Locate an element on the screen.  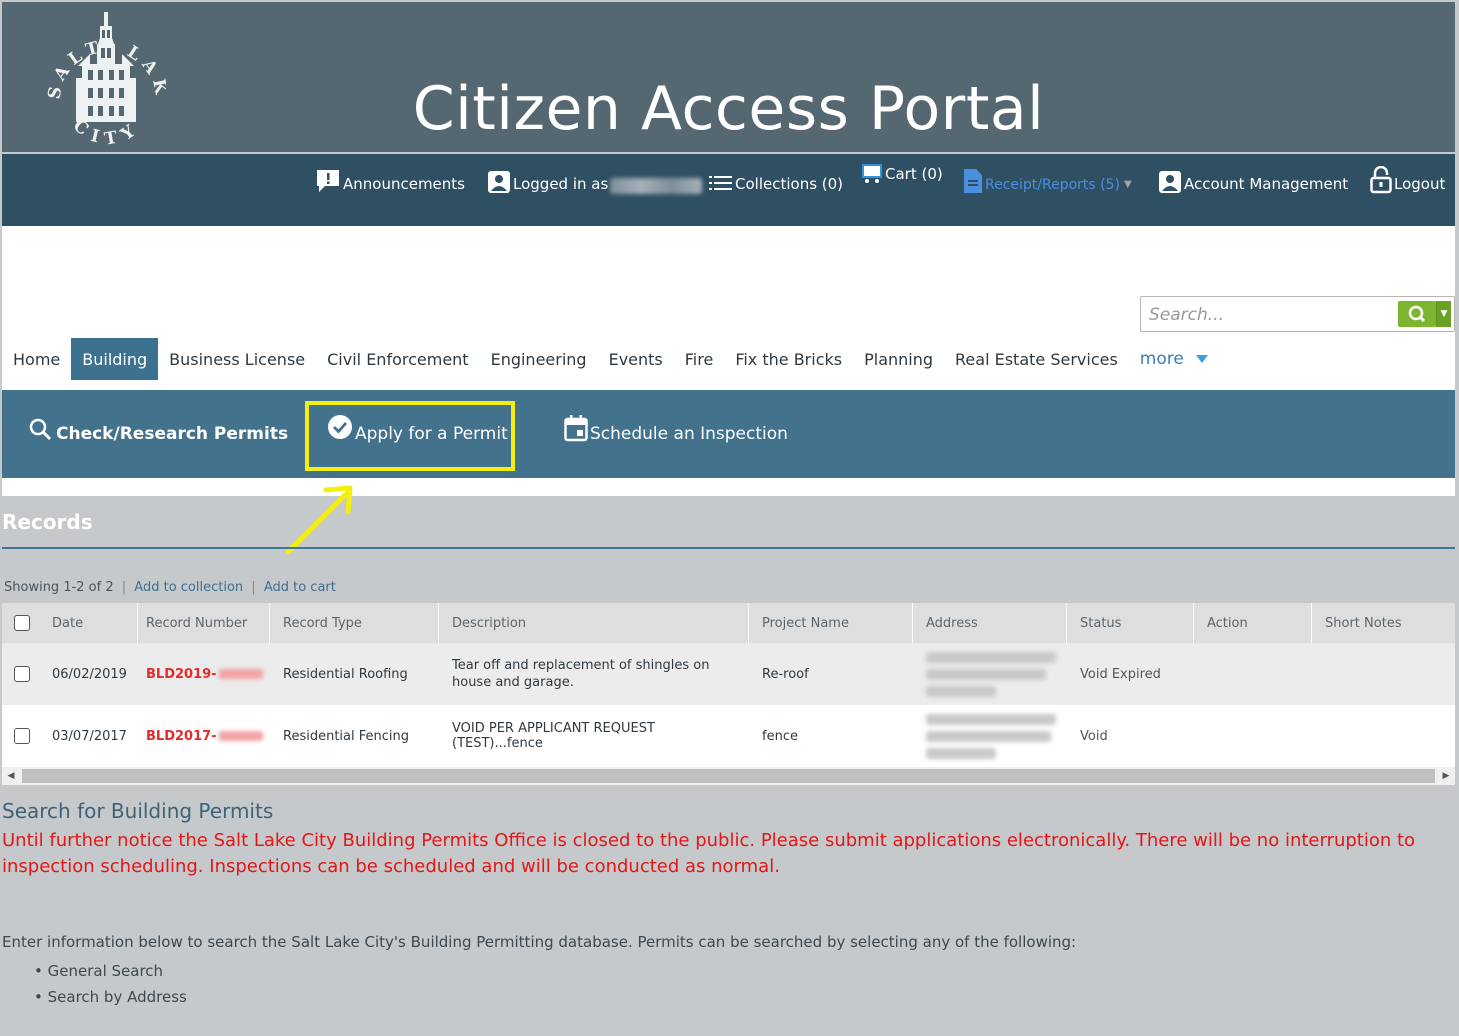
search-options-dropdown: ▼ is located at coordinates (1443, 314).